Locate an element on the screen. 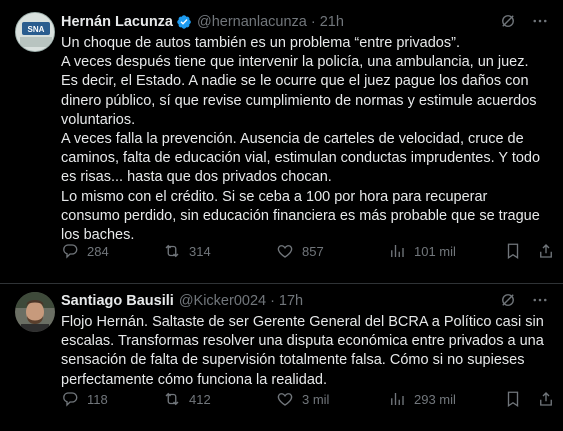  timestamp: 17h is located at coordinates (291, 301).